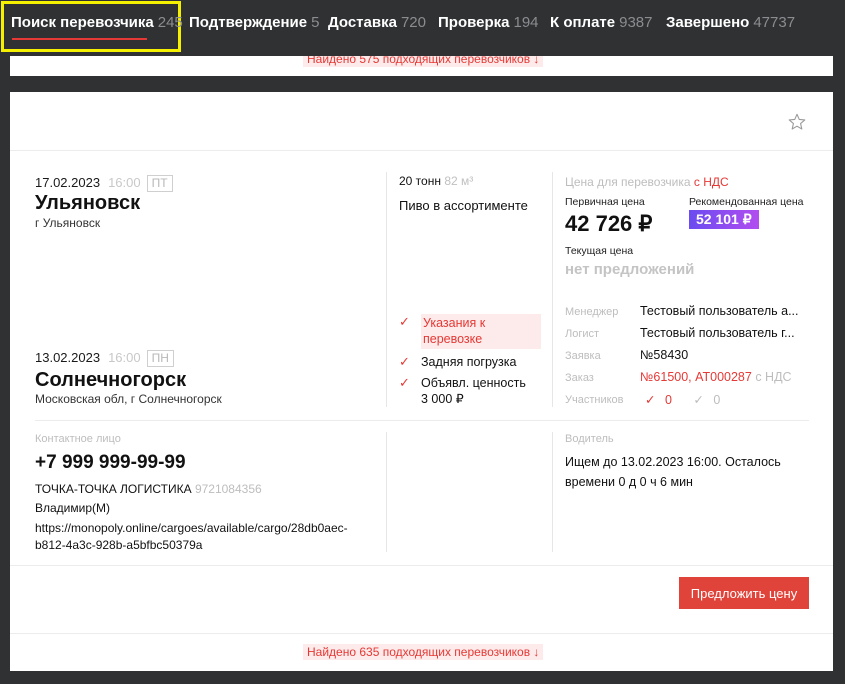 The width and height of the screenshot is (845, 684). I want to click on order-value-row: №61500, АТ000287 с НДС, so click(716, 377).